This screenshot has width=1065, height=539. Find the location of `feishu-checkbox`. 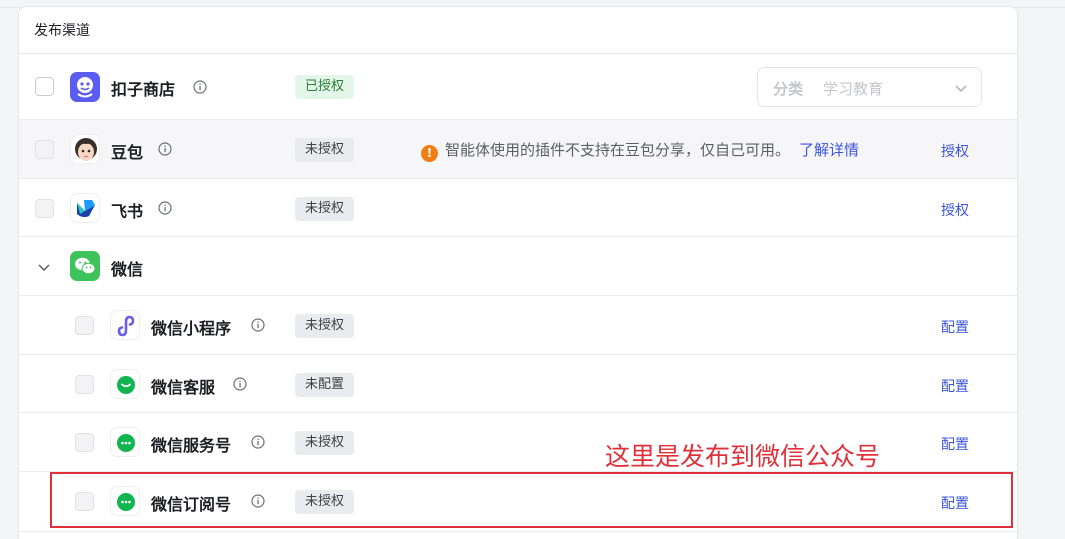

feishu-checkbox is located at coordinates (44, 208).